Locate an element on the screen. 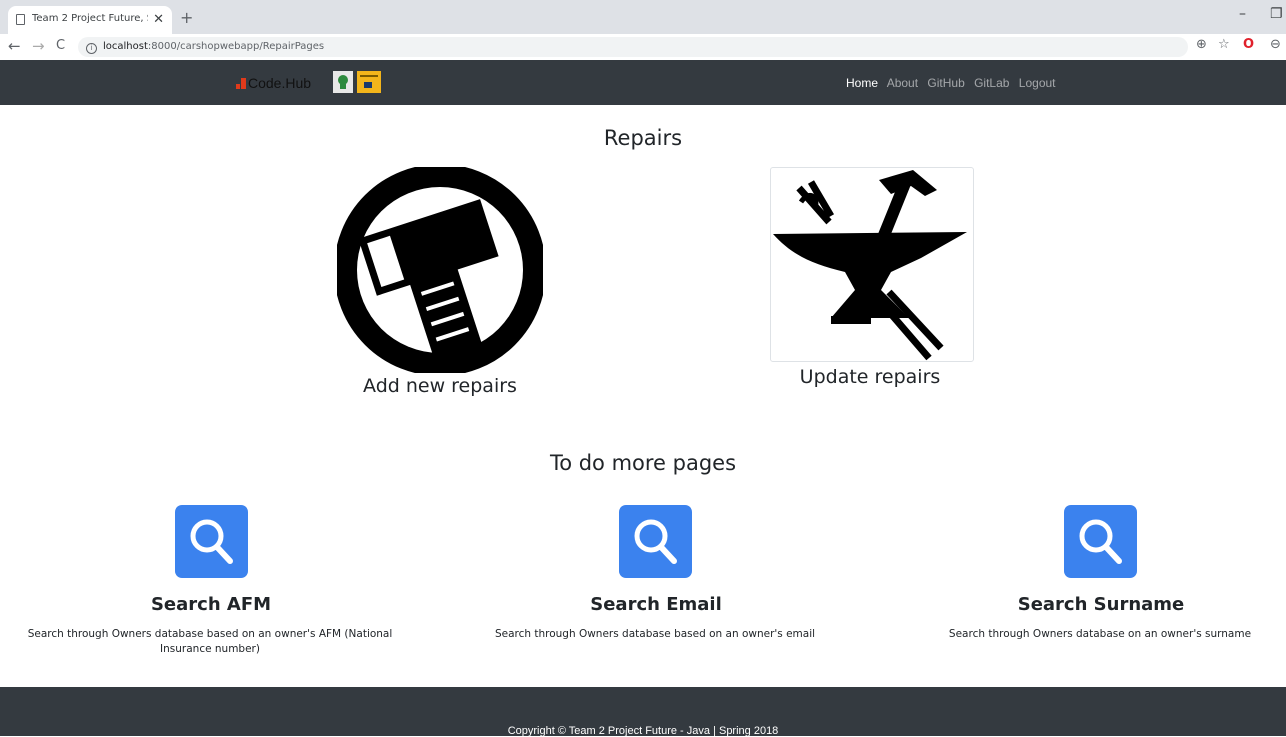 The width and height of the screenshot is (1286, 737). zoom-icon: ⊕ is located at coordinates (1201, 44).